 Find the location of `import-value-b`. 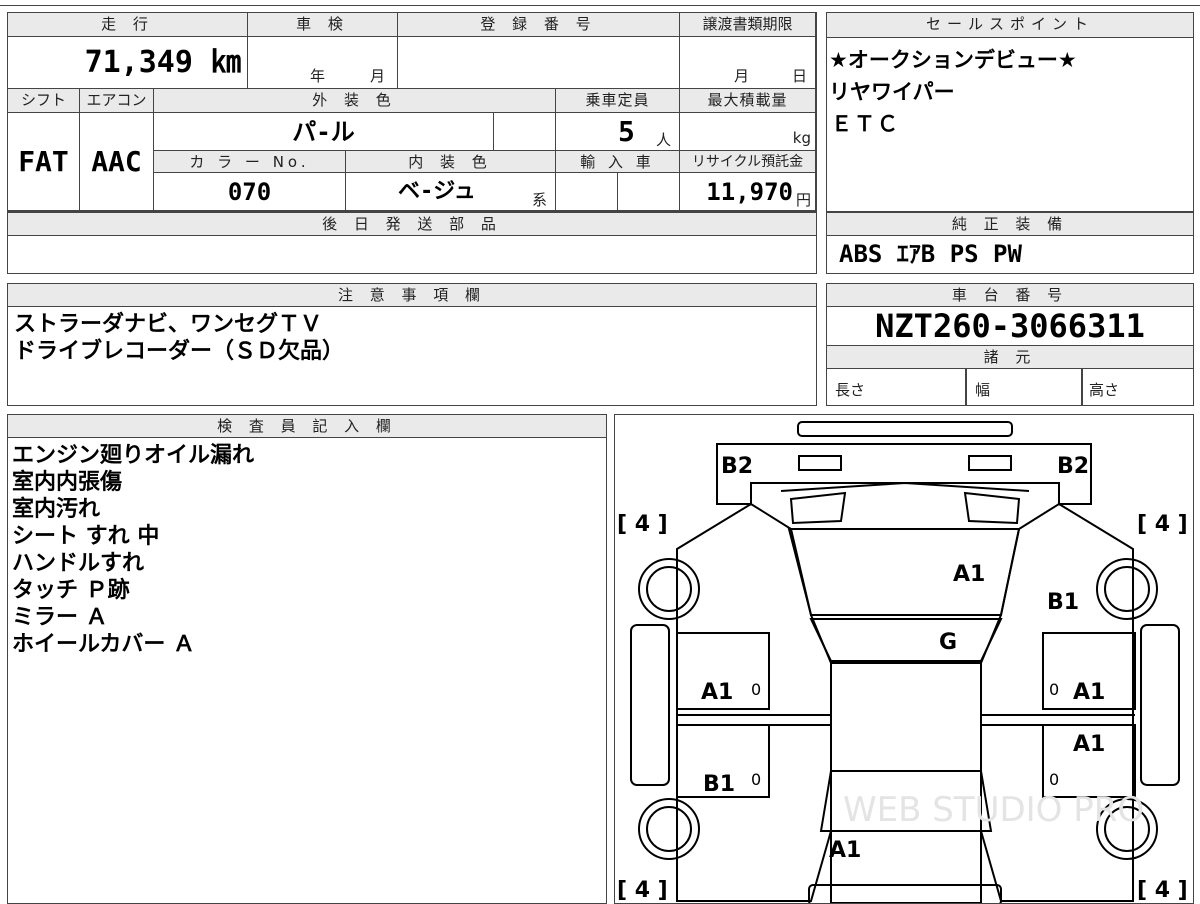

import-value-b is located at coordinates (649, 192).